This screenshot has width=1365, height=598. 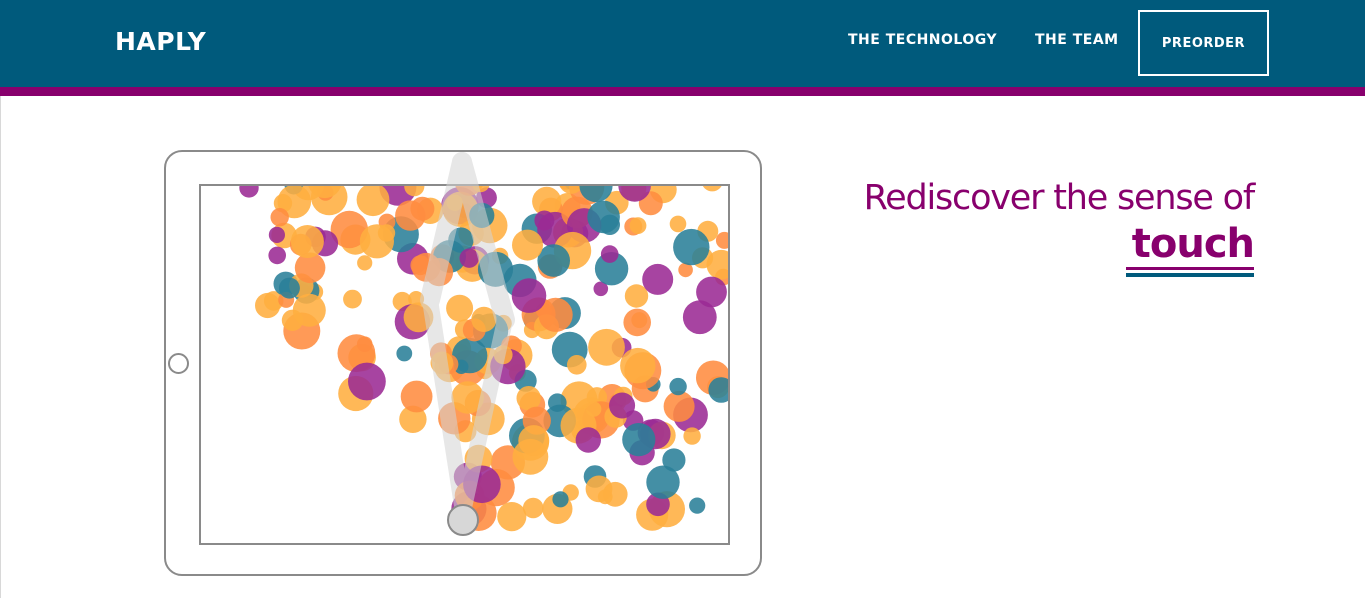 I want to click on nav-link-team: THE TEAM, so click(x=1077, y=40).